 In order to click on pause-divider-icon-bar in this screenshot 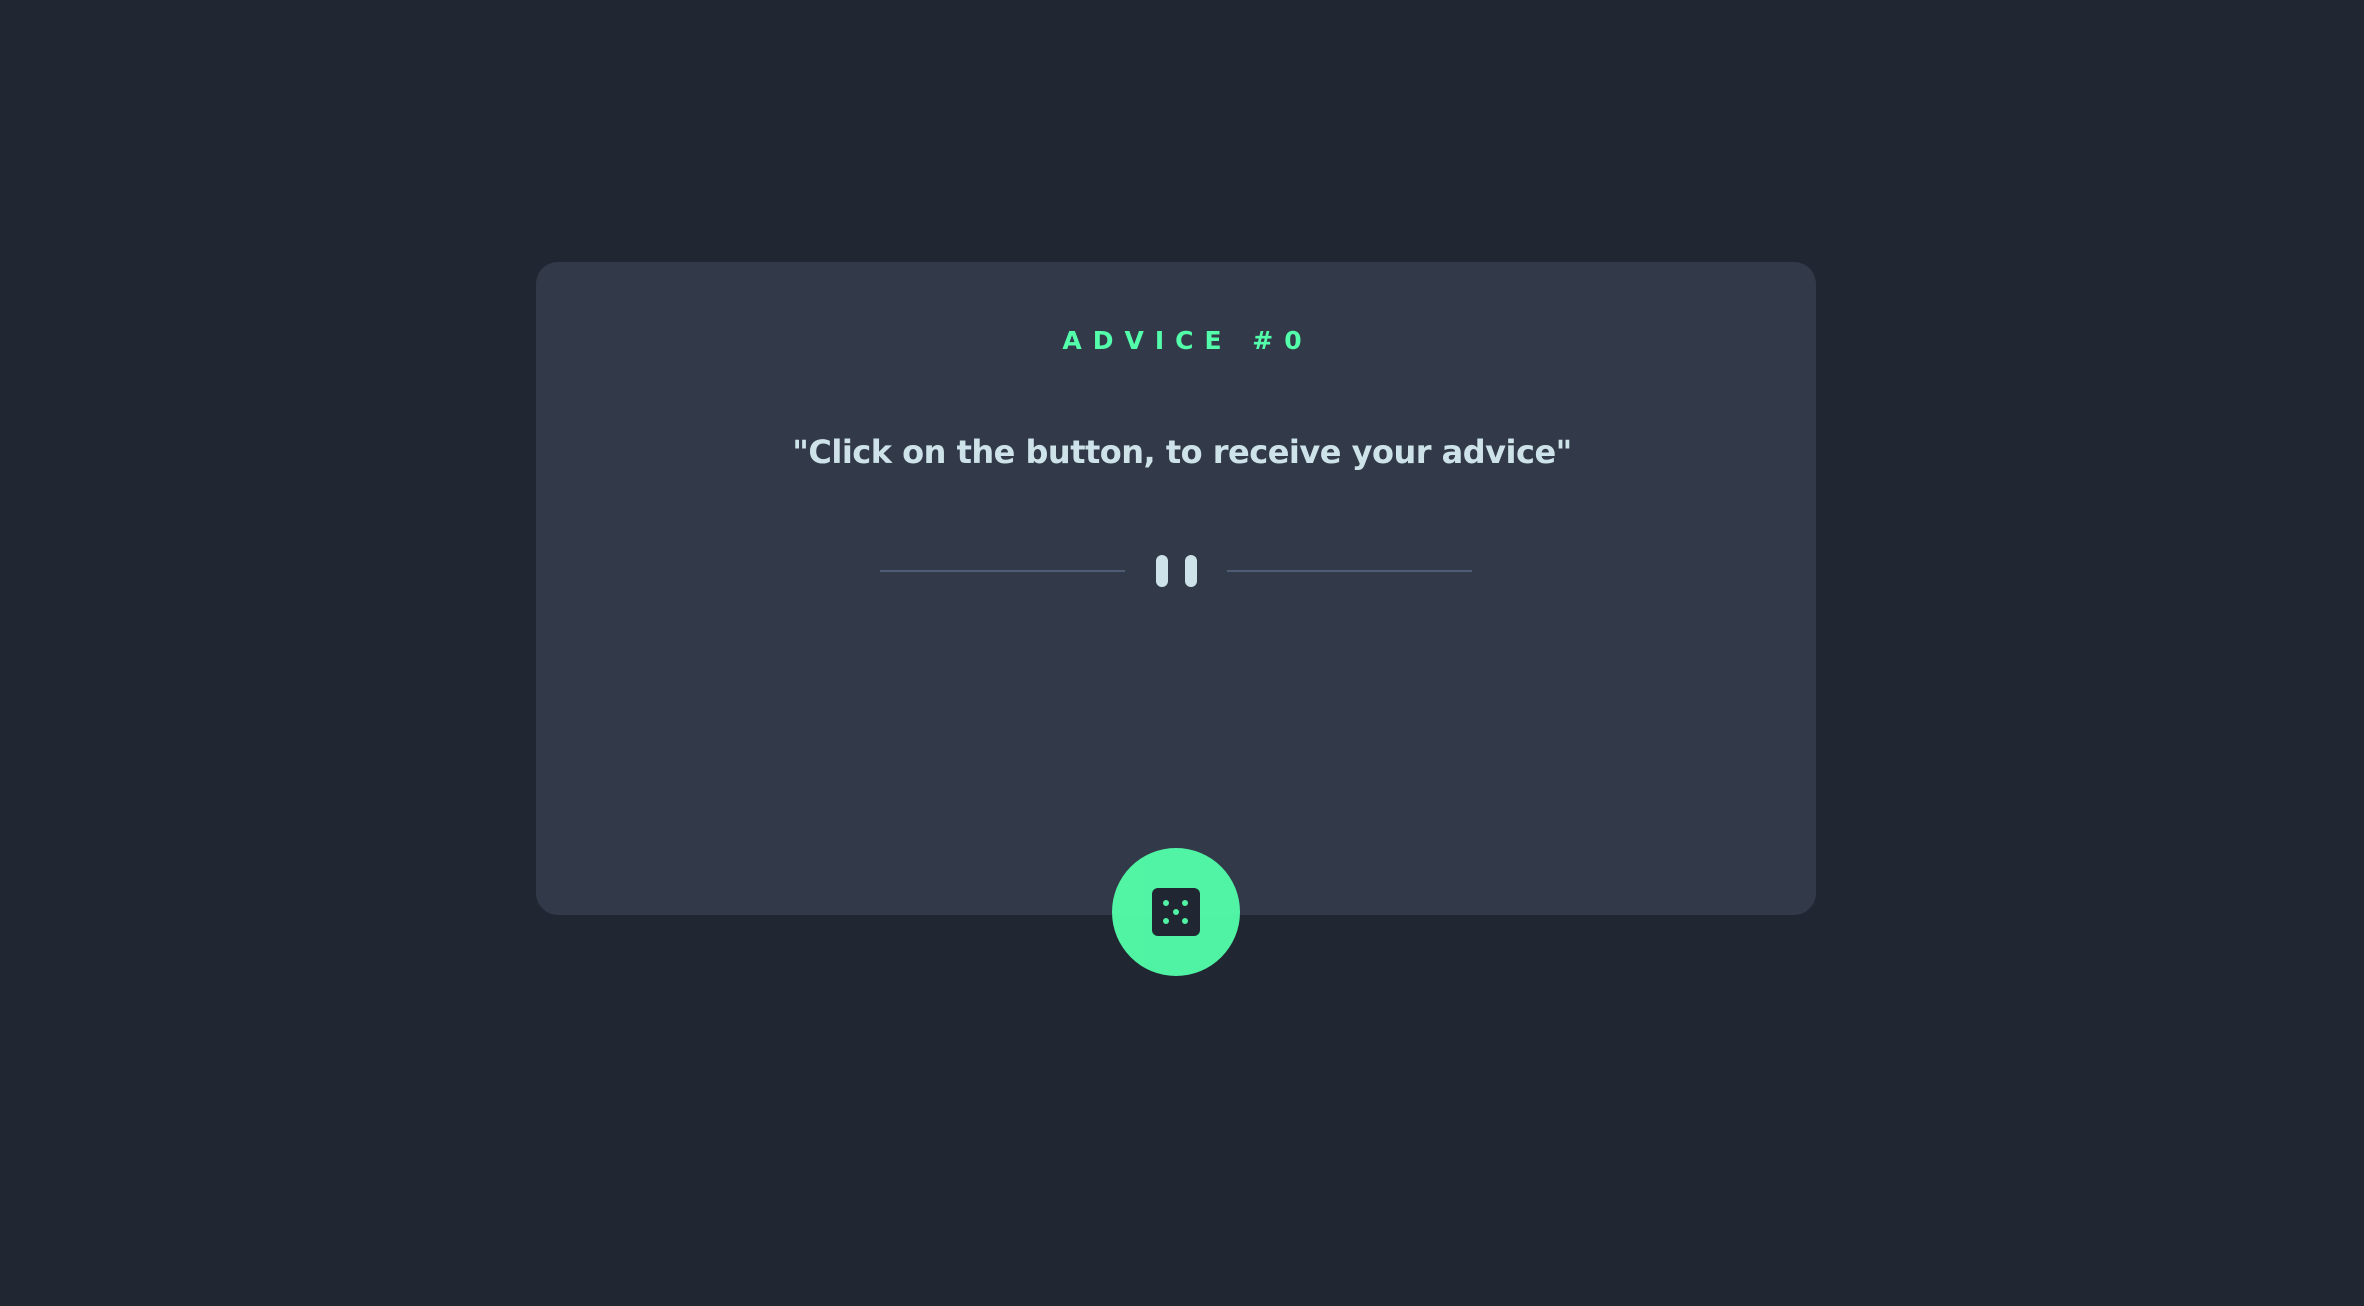, I will do `click(1191, 571)`.